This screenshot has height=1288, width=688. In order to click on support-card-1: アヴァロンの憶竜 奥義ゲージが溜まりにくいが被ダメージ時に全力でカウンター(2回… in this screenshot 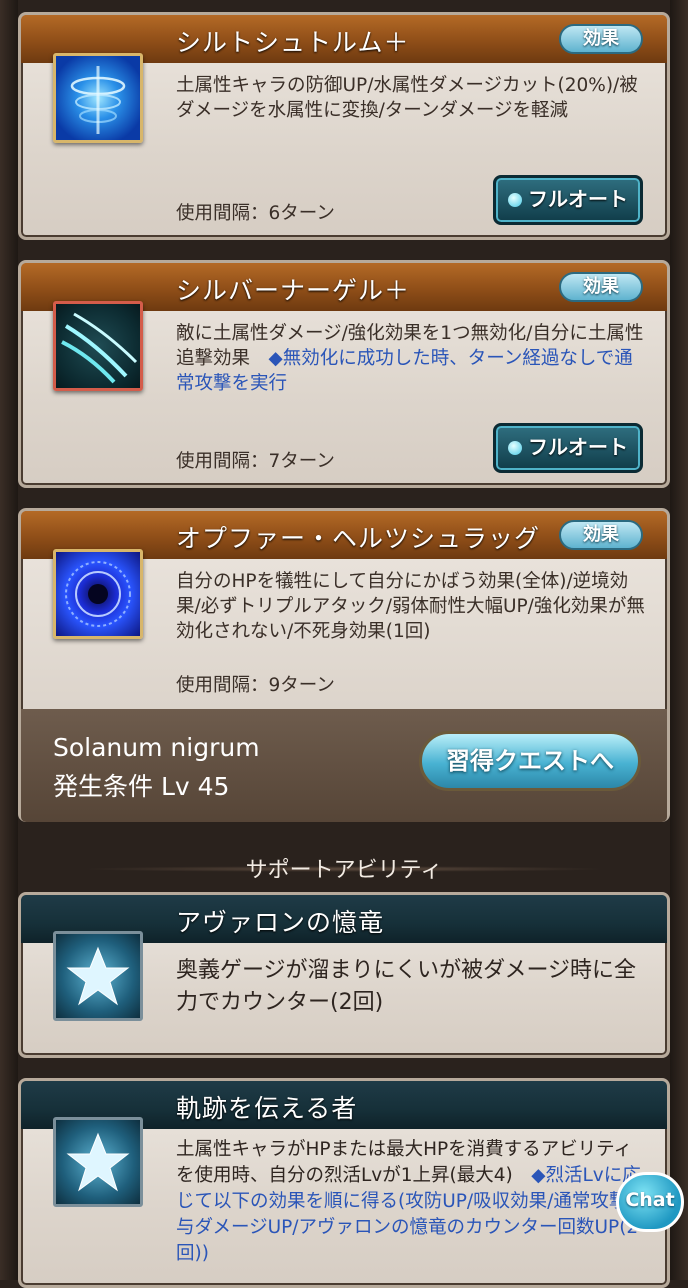, I will do `click(344, 975)`.